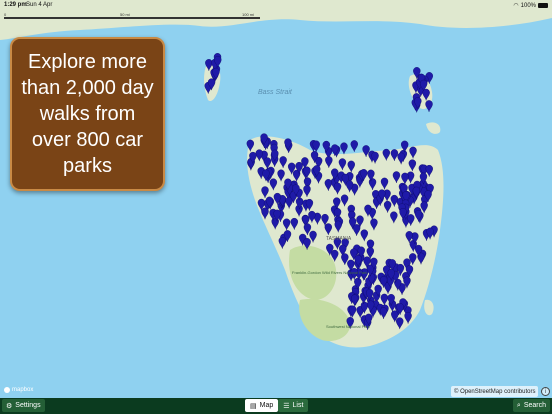 This screenshot has width=552, height=414. I want to click on attribution-text: © OpenStreetMap contributors, so click(495, 391).